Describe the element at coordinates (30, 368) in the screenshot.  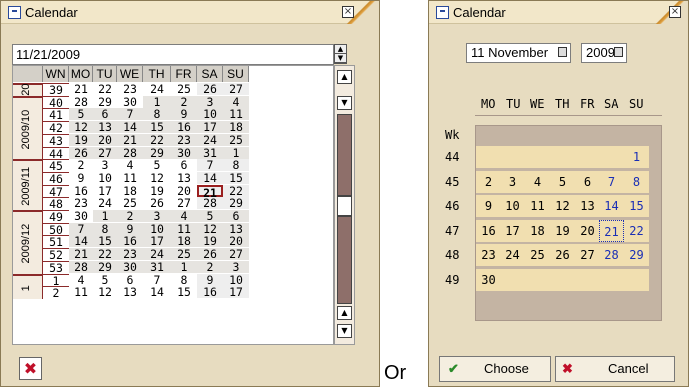
I see `cancel-x-icon: ✖` at that location.